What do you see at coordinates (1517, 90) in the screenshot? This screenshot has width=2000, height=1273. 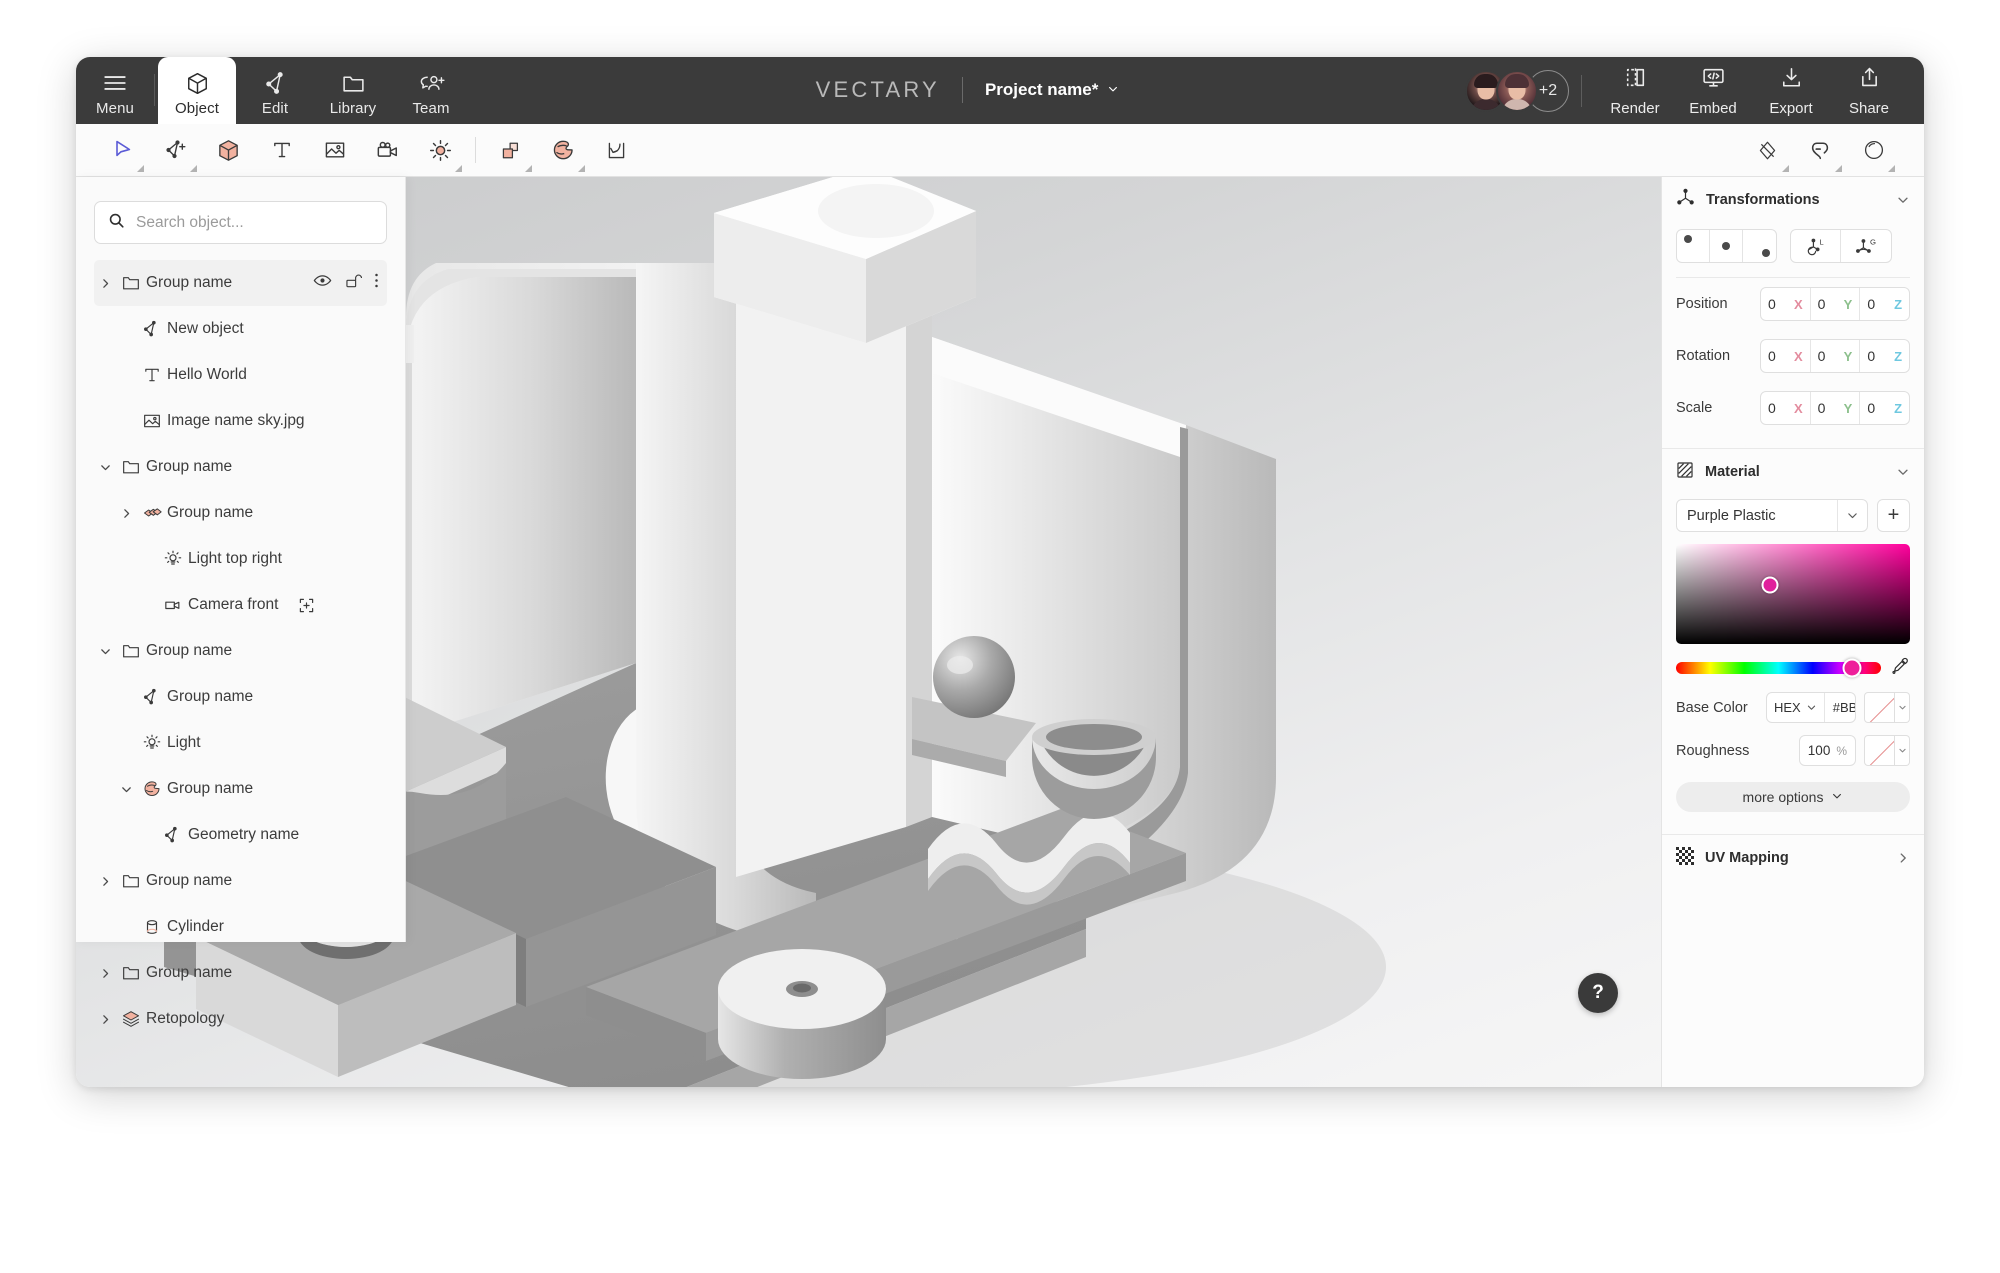 I see `avatar` at bounding box center [1517, 90].